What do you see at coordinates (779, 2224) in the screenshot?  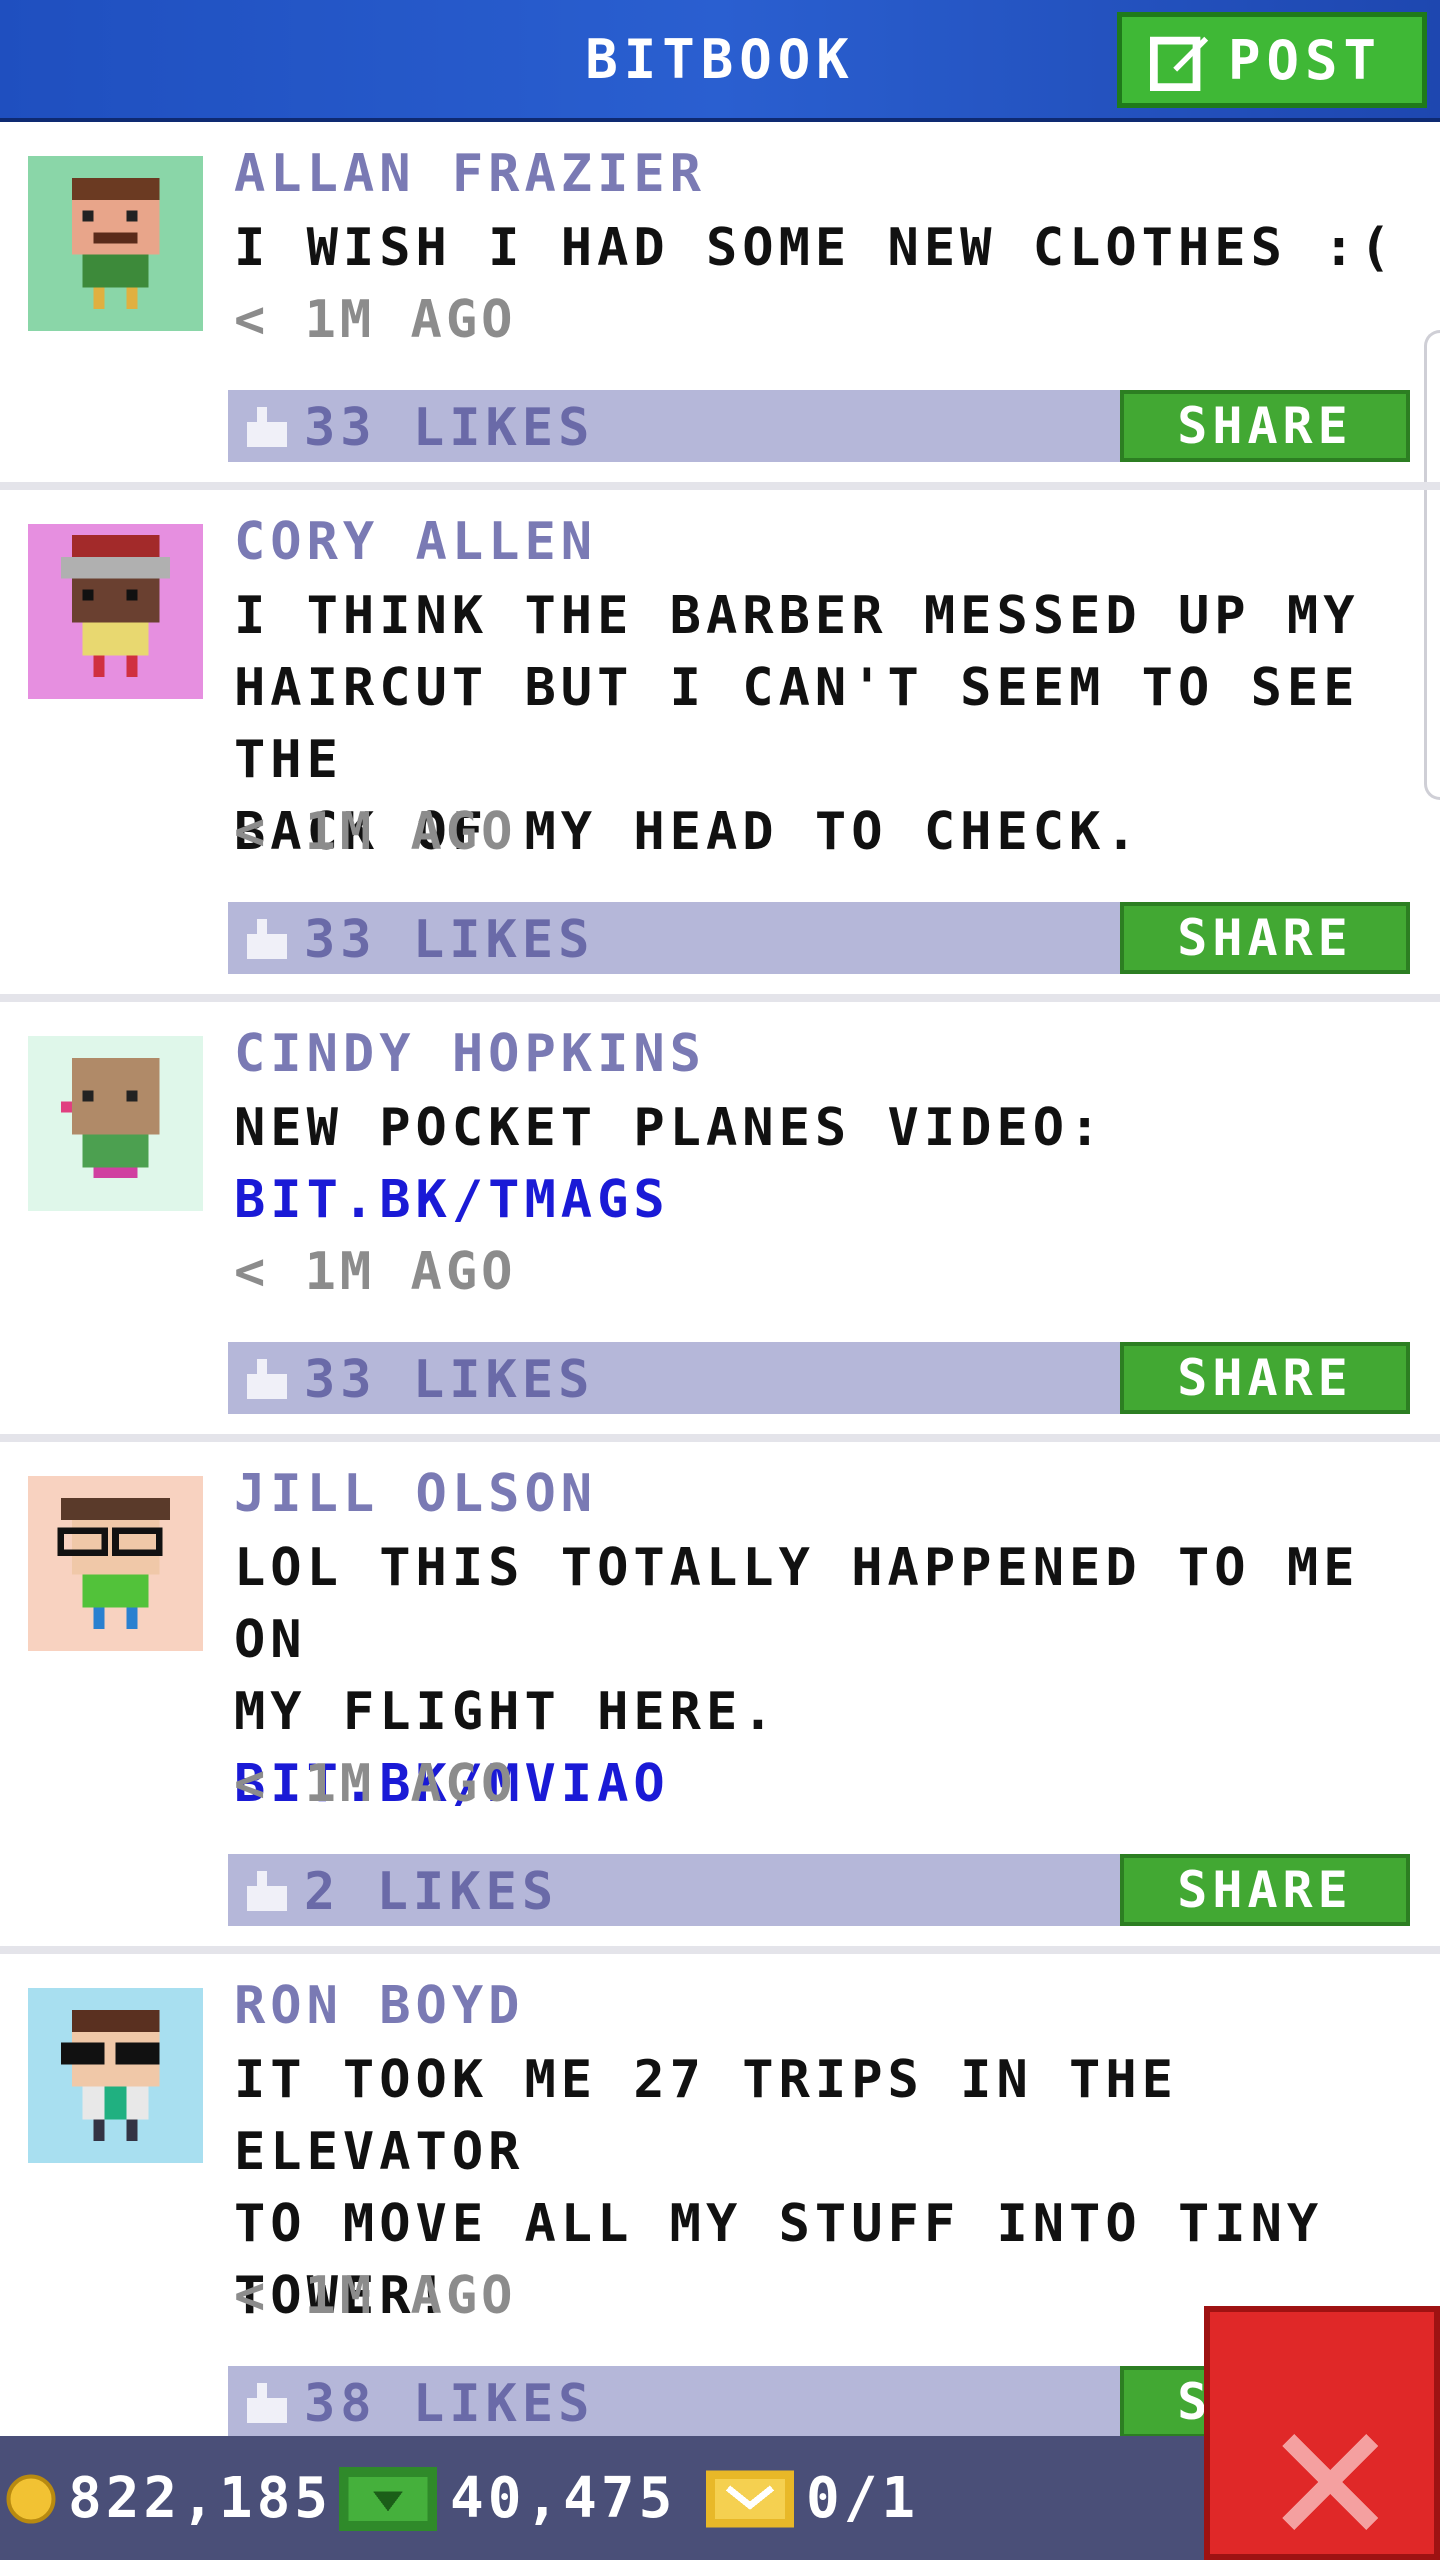 I see `post-line: TO MOVE ALL MY STUFF INTO TINY` at bounding box center [779, 2224].